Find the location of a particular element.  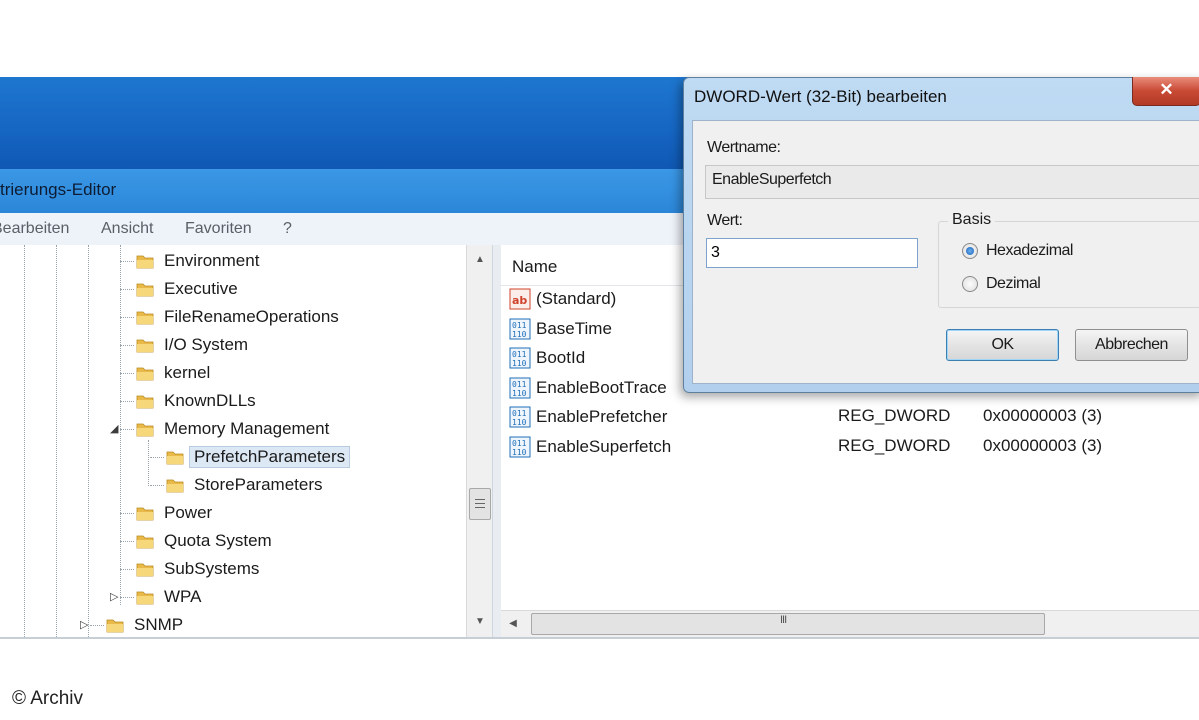

string-value-icon: ab is located at coordinates (520, 299).